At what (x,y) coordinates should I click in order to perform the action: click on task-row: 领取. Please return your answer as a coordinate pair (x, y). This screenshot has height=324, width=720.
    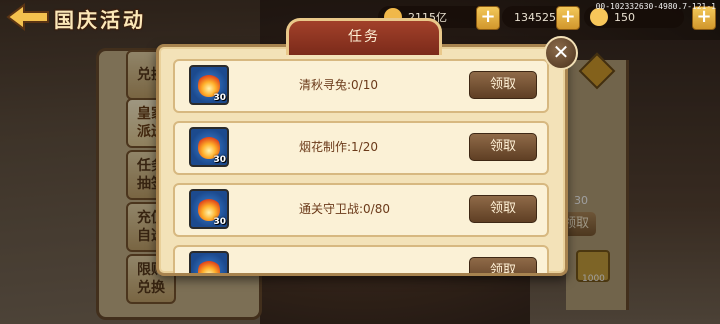
    Looking at the image, I should click on (361, 259).